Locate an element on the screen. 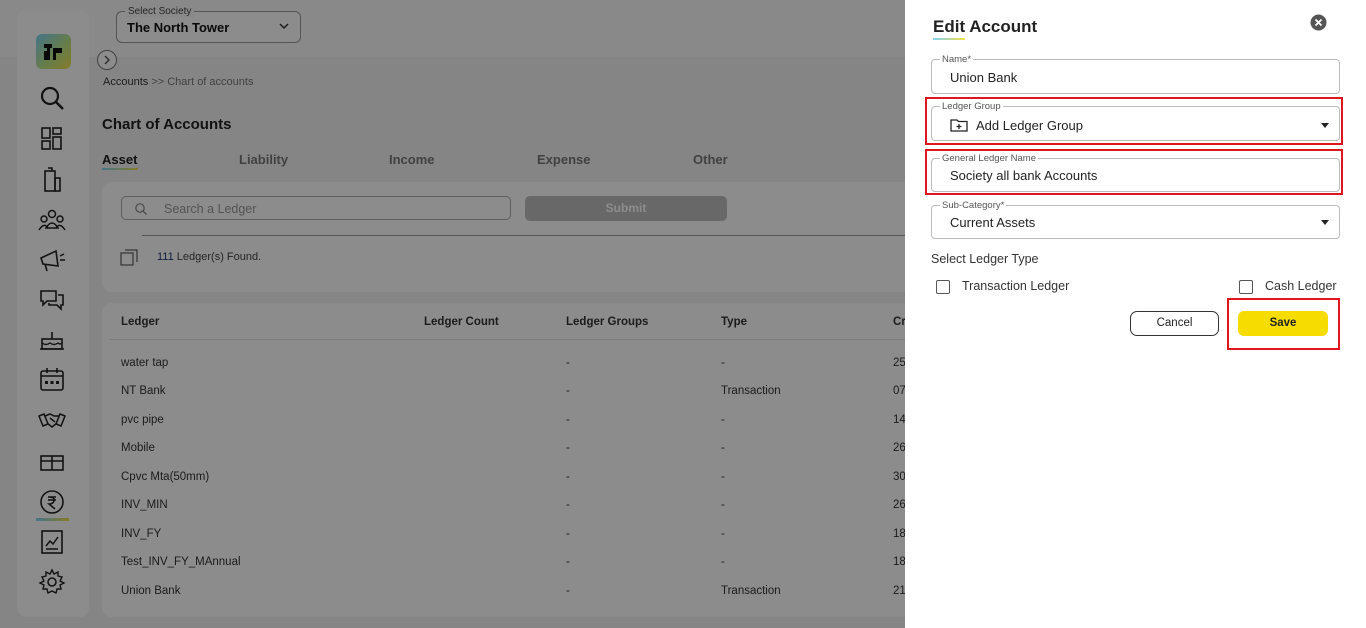  folder-add-icon is located at coordinates (959, 125).